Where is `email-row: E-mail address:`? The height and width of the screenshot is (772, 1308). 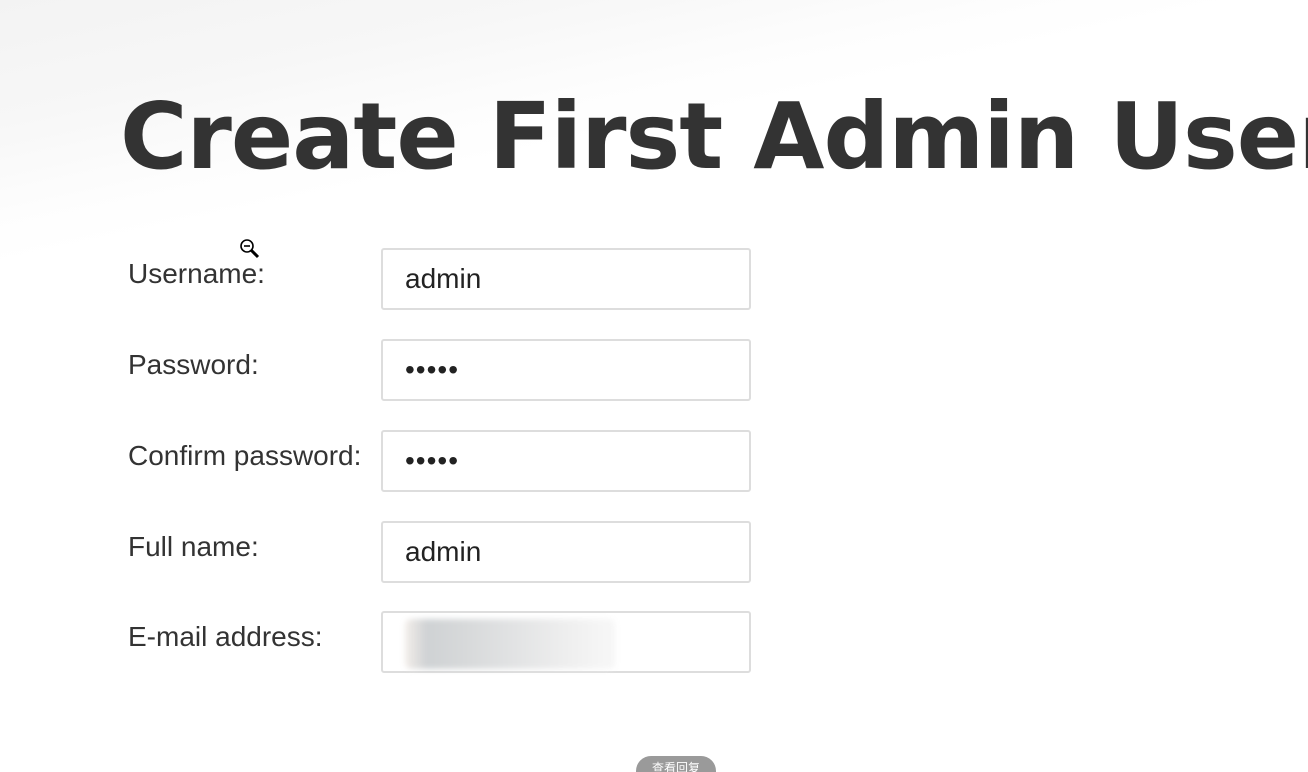 email-row: E-mail address: is located at coordinates (448, 644).